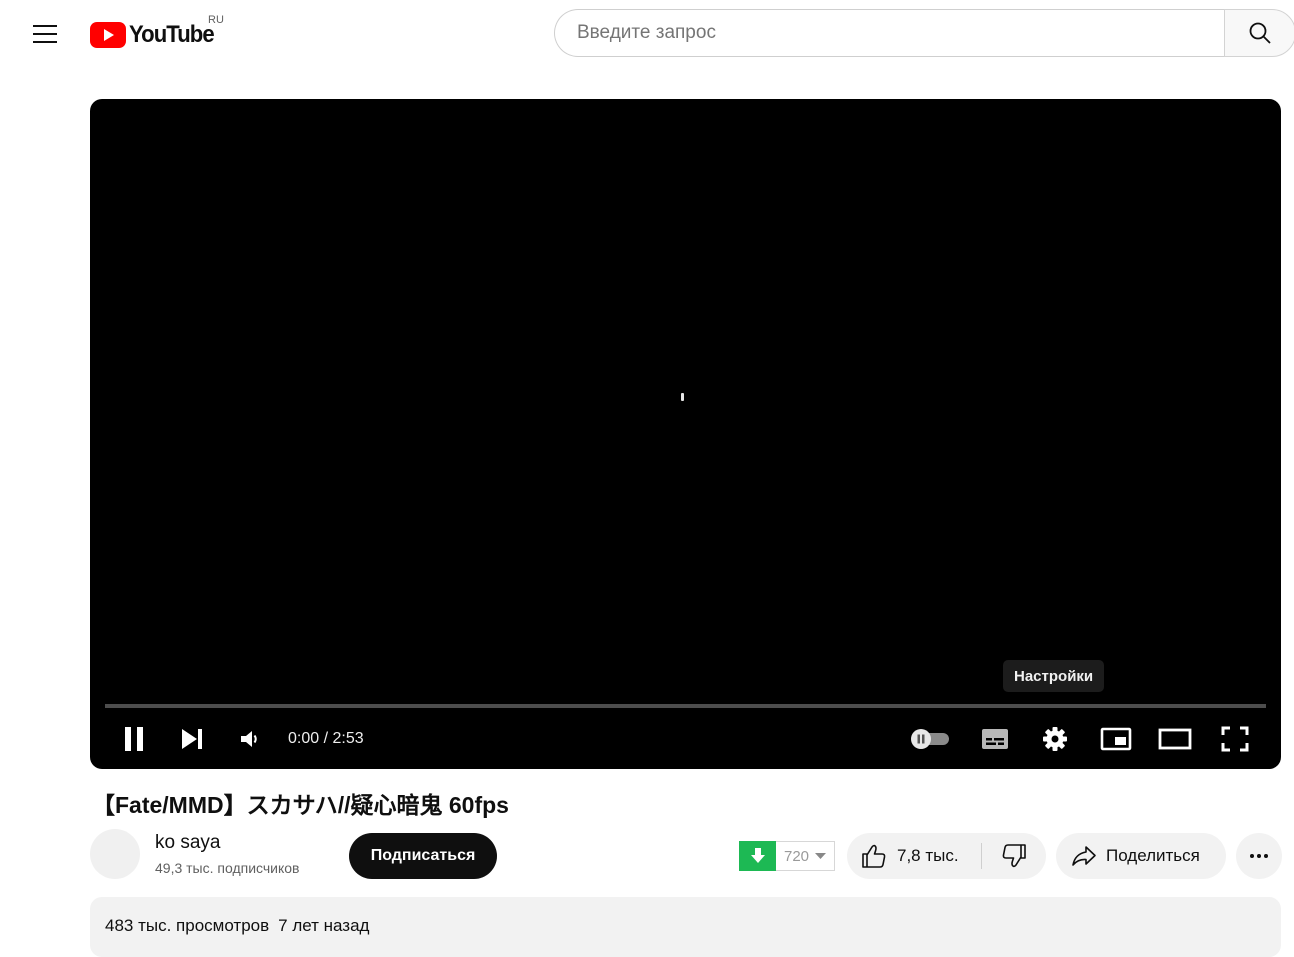 The image size is (1294, 957). I want to click on miniplayer-button, so click(1116, 739).